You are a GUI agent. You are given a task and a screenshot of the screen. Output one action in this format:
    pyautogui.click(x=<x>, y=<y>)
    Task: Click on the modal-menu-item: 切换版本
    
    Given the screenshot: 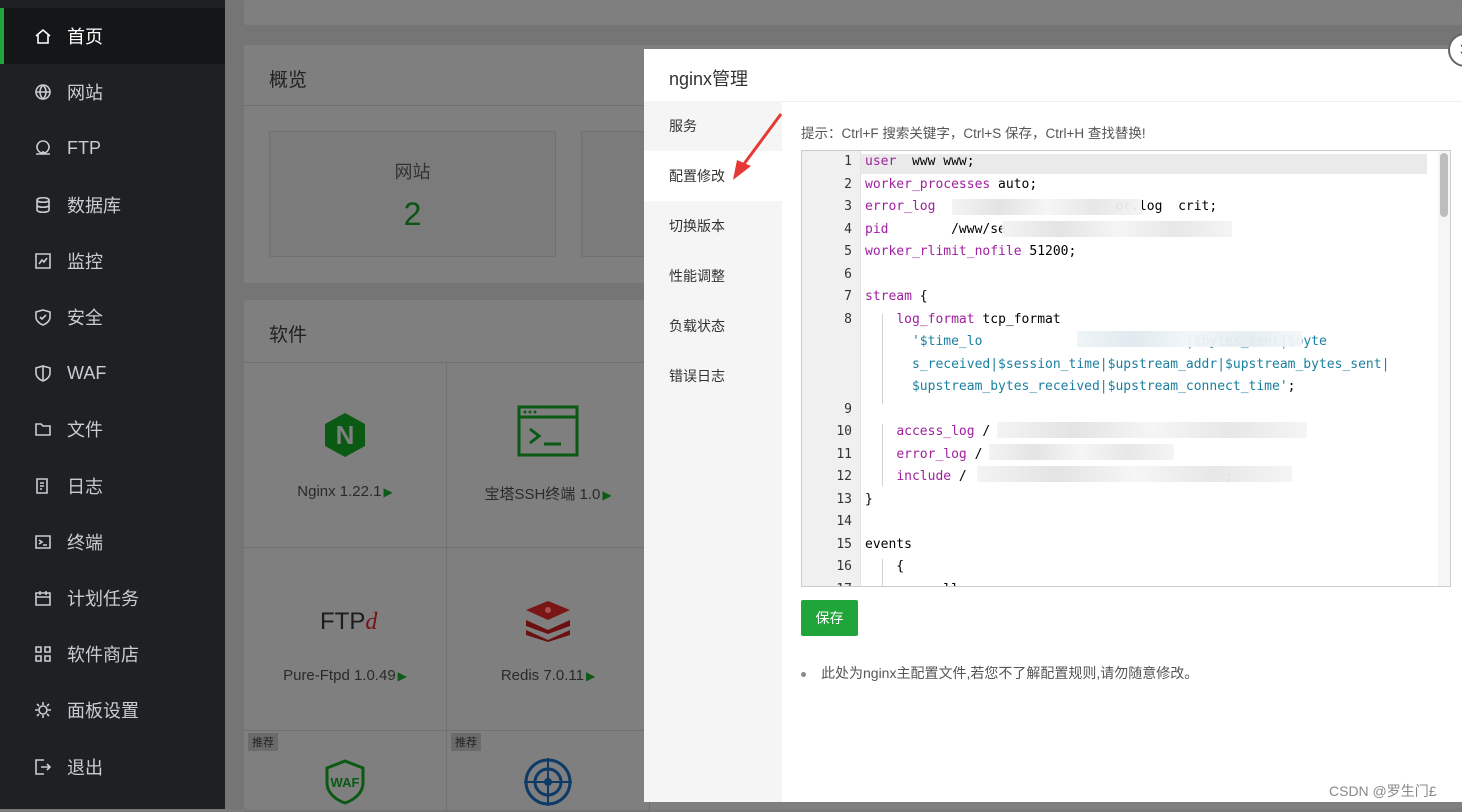 What is the action you would take?
    pyautogui.click(x=713, y=226)
    